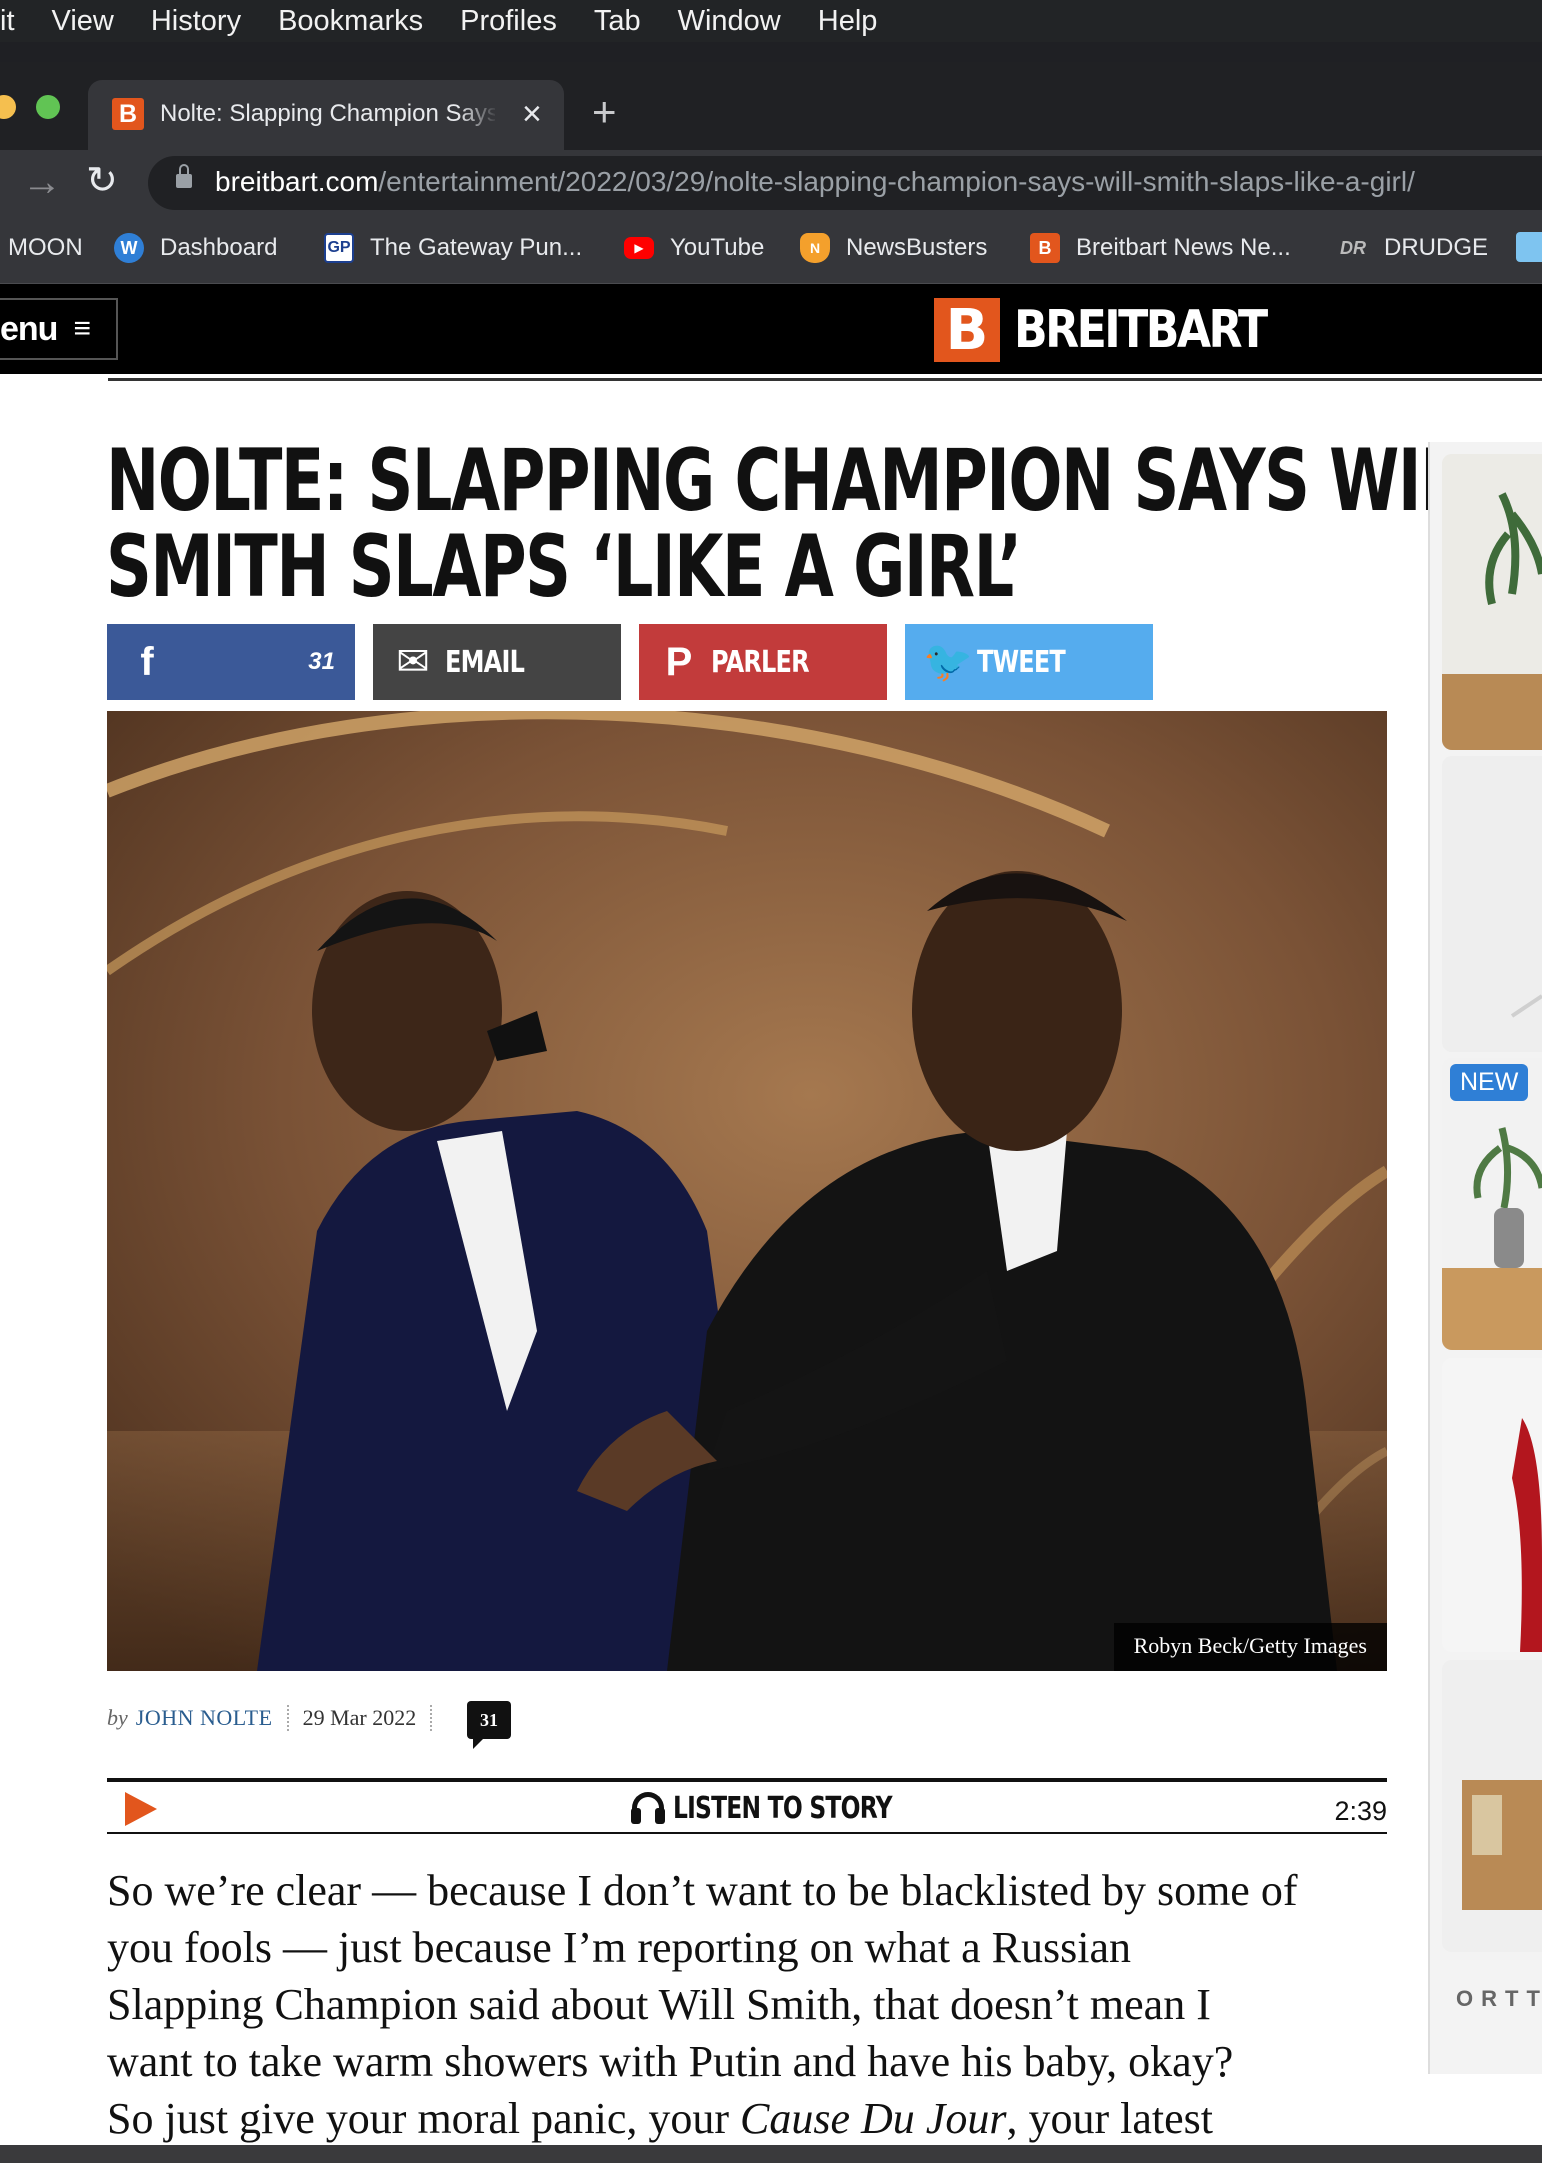 The height and width of the screenshot is (2163, 1542). Describe the element at coordinates (431, 1718) in the screenshot. I see `byline-divider` at that location.